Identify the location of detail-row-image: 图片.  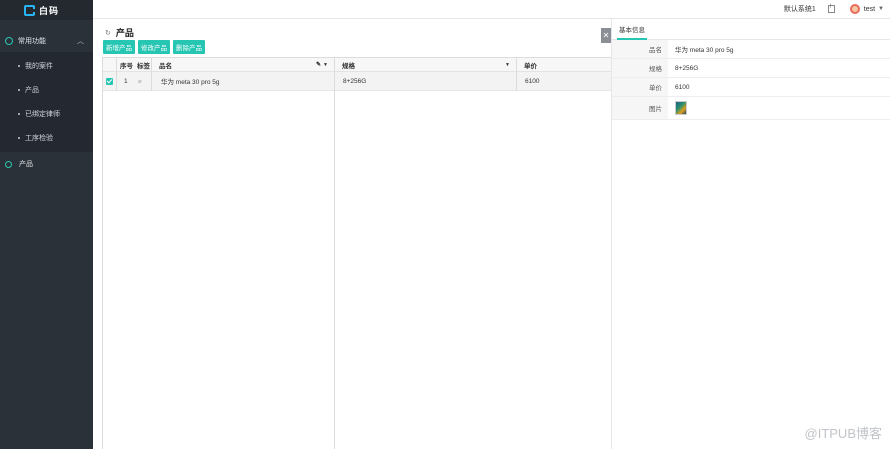
(751, 108).